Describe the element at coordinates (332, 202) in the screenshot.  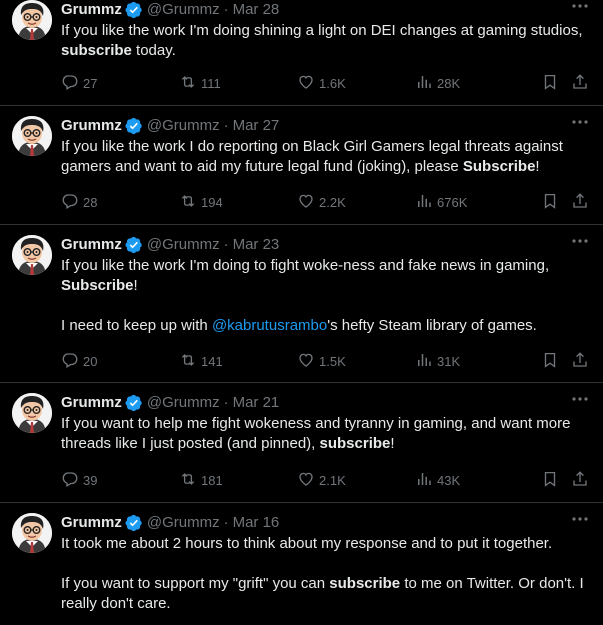
I see `like-count: 2.2K` at that location.